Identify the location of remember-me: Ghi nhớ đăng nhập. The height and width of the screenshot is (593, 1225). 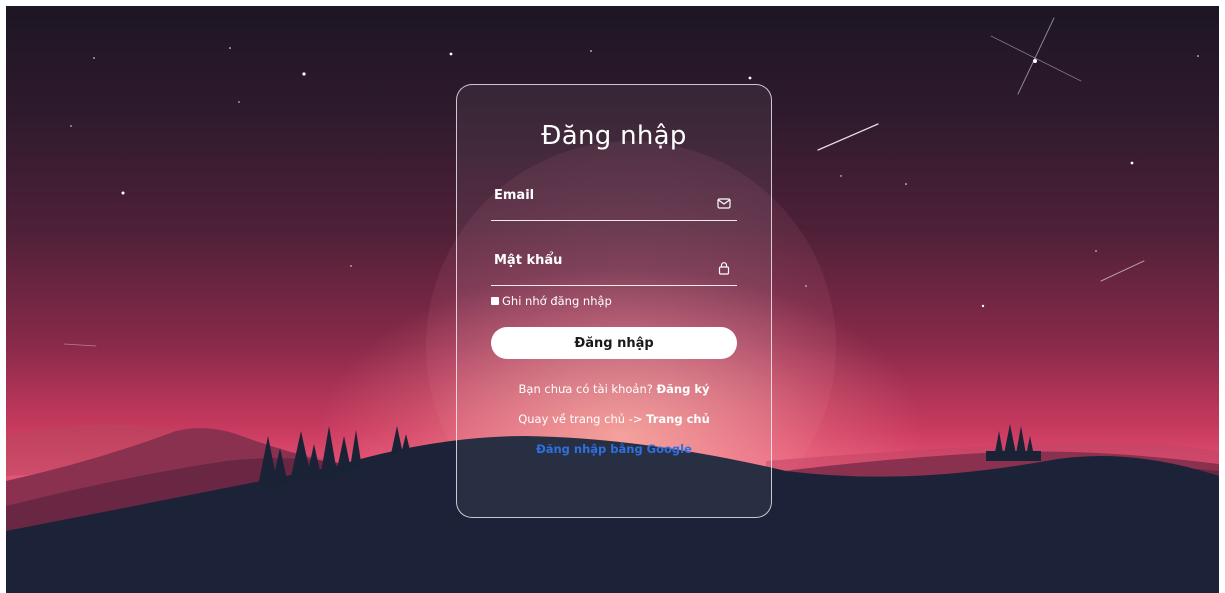
(551, 301).